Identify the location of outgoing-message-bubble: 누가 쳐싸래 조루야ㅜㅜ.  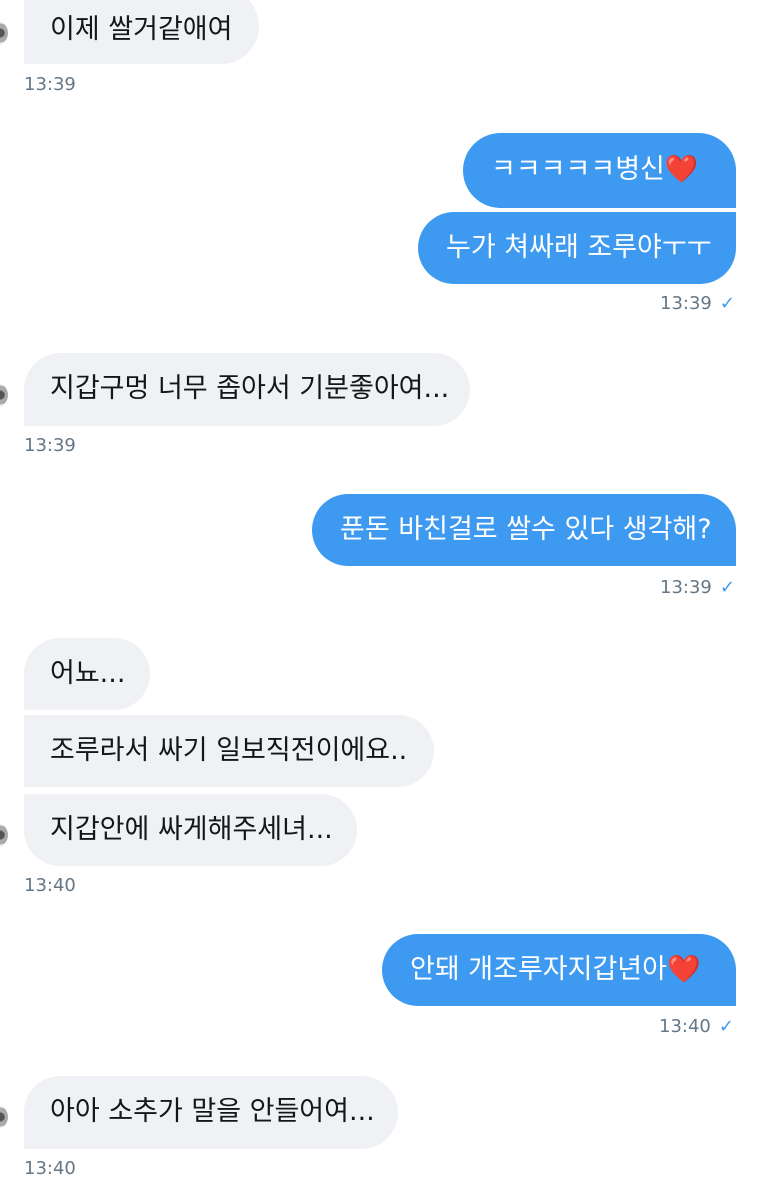
(577, 248).